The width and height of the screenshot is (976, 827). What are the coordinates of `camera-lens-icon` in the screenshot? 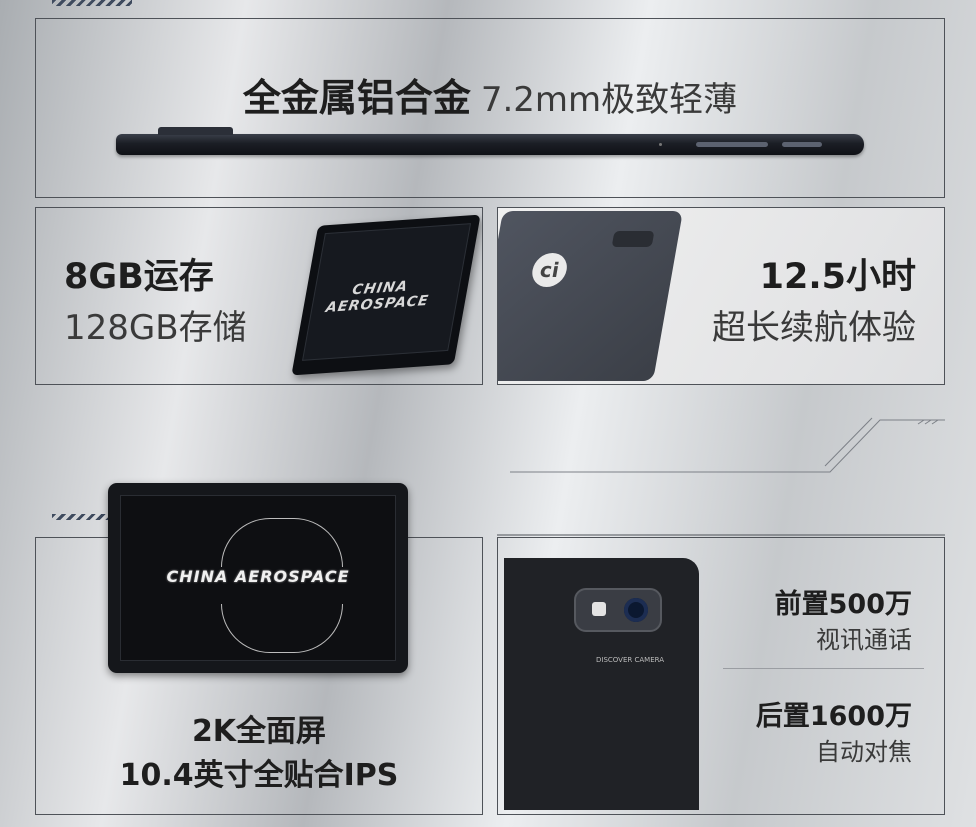 It's located at (636, 610).